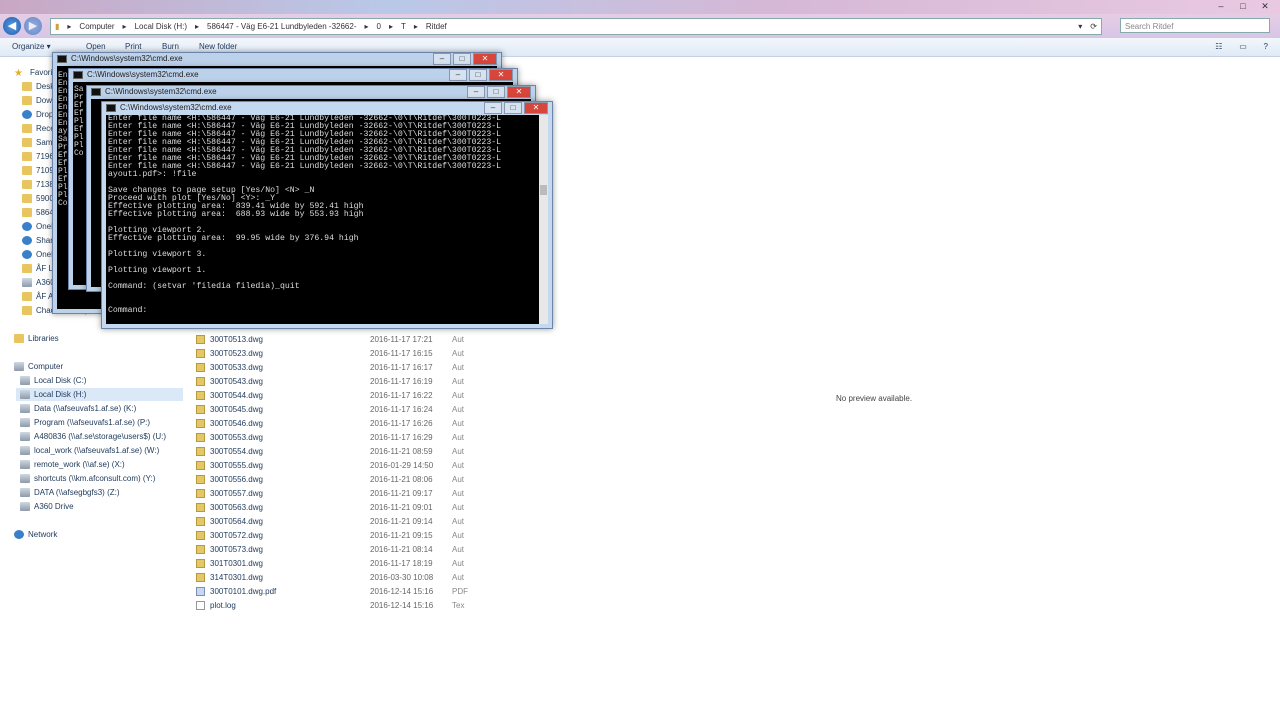 This screenshot has width=1280, height=720. I want to click on nav-drive: shortcuts (\\km.afconsult.com) (Y:), so click(87, 478).